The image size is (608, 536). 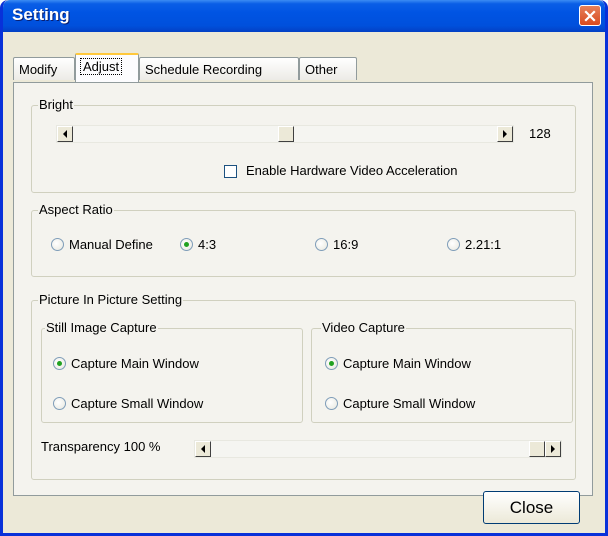 What do you see at coordinates (352, 170) in the screenshot?
I see `hw-accel-label: Enable Hardware Video Acceleration` at bounding box center [352, 170].